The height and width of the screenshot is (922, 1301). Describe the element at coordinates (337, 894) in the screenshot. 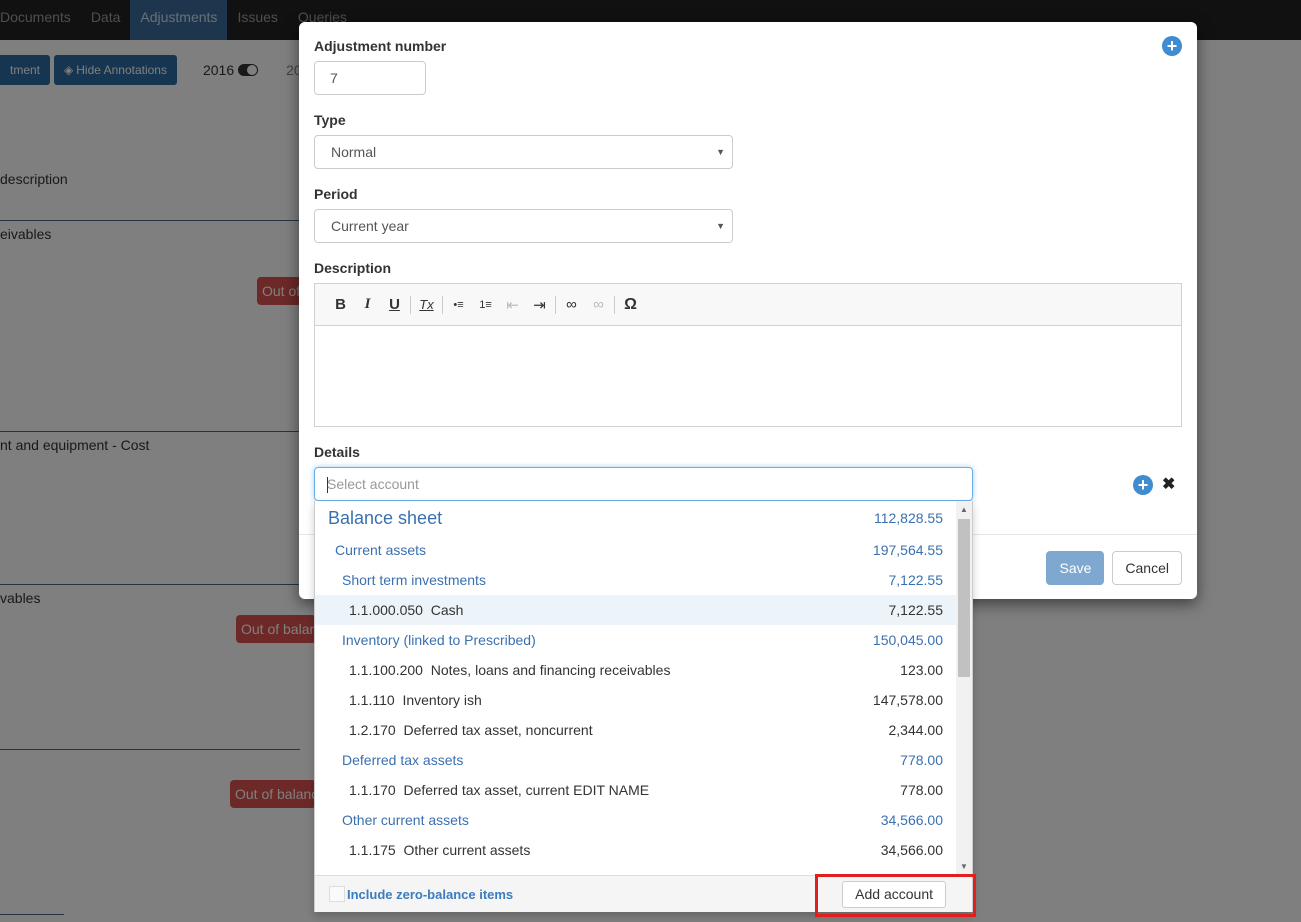

I see `zero-balance-checkbox` at that location.